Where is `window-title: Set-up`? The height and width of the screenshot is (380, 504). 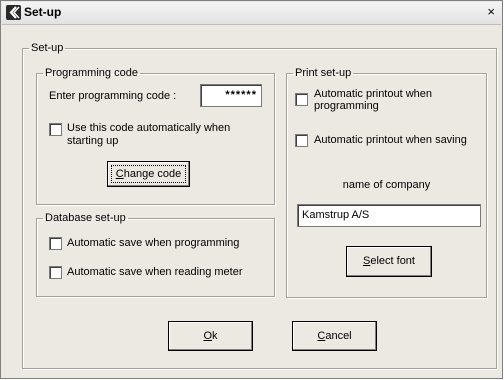 window-title: Set-up is located at coordinates (43, 12).